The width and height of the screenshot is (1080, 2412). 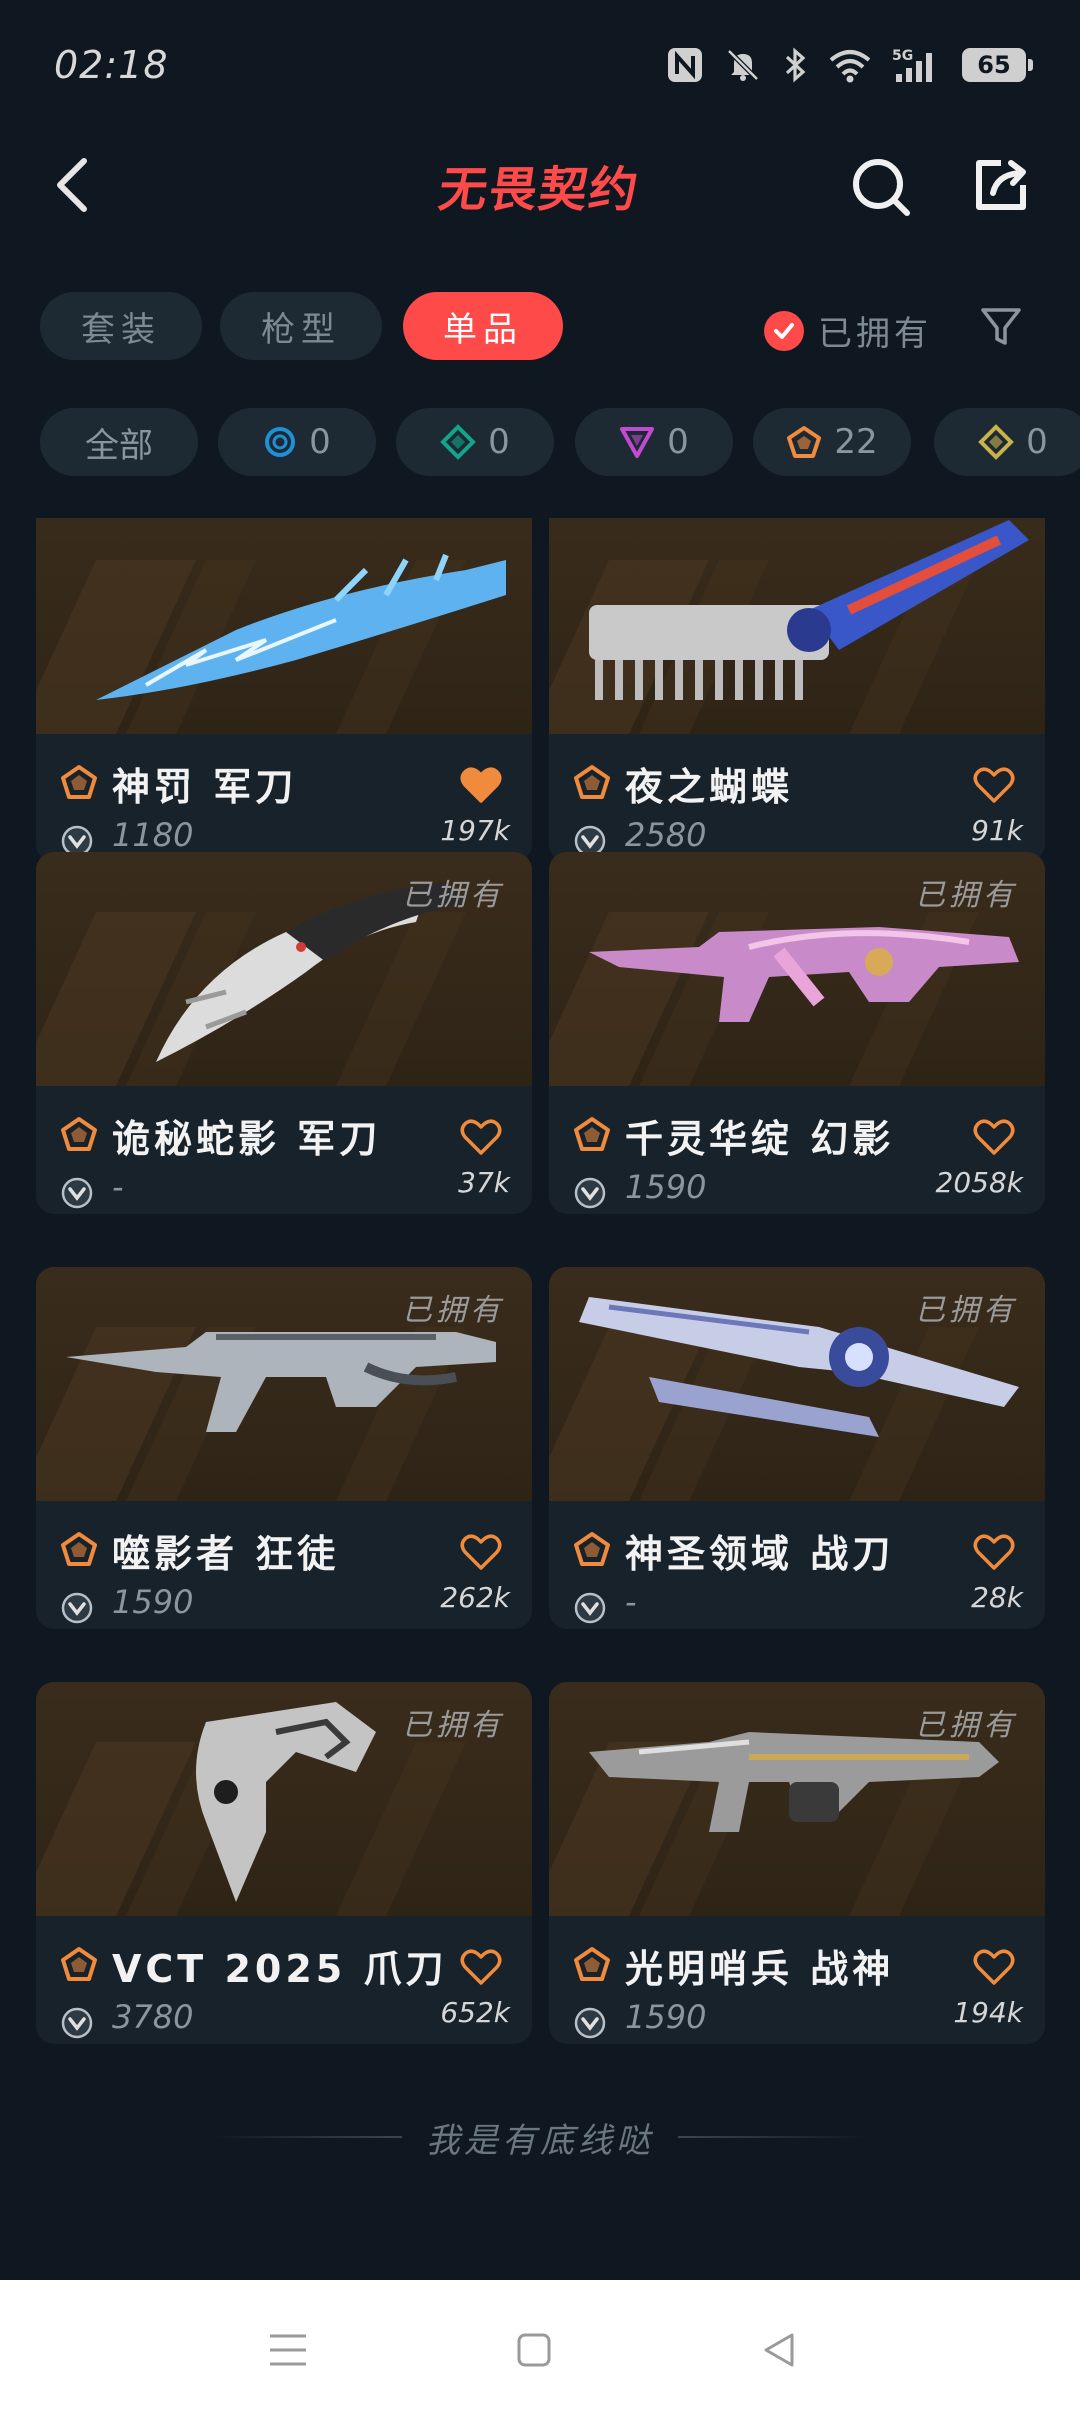 I want to click on item-image, so click(x=797, y=626).